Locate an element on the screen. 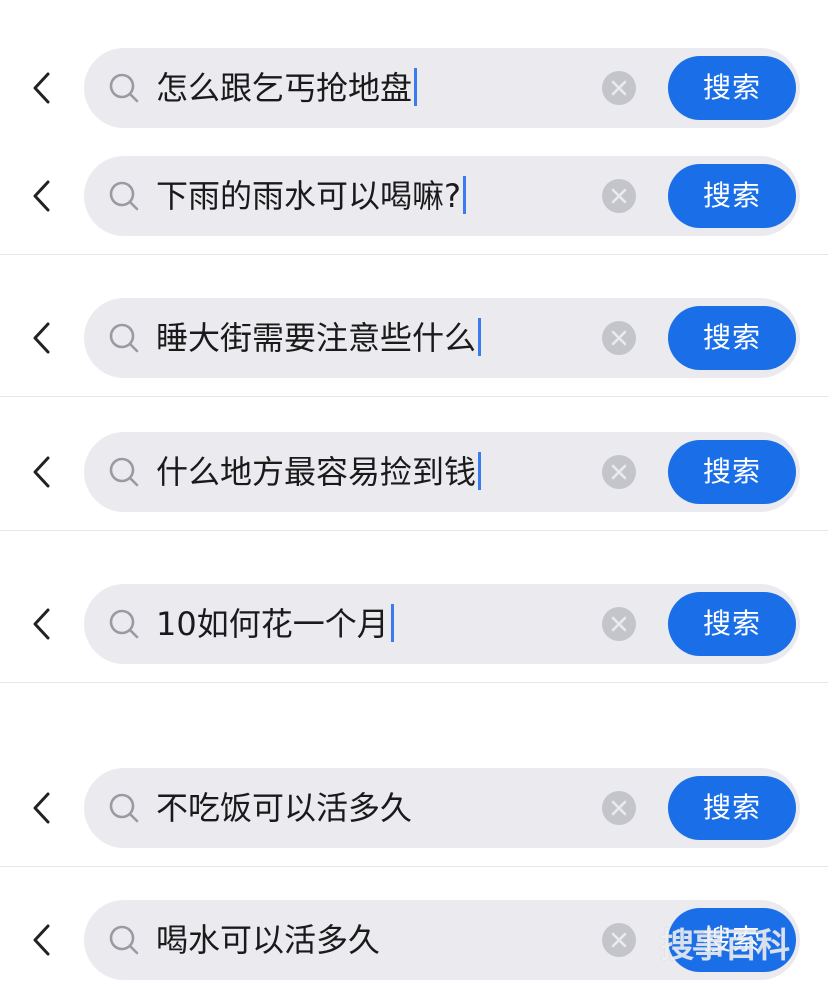  search-bar: 怎么跟乞丐抢地盘 搜索 is located at coordinates (442, 88).